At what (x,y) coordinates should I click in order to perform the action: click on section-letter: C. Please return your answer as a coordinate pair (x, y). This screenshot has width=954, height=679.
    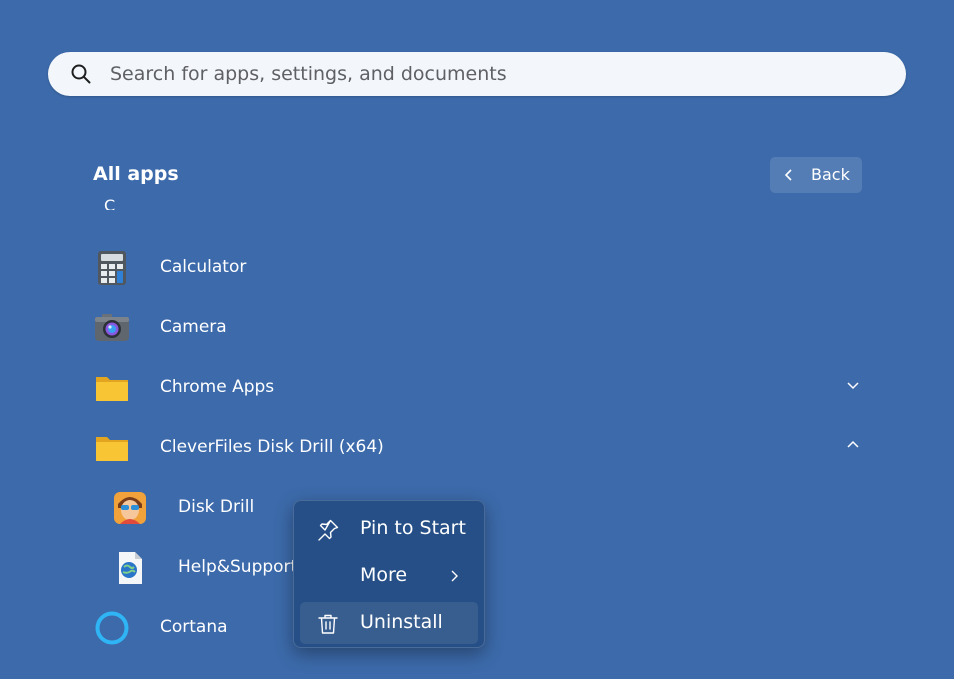
    Looking at the image, I should click on (109, 203).